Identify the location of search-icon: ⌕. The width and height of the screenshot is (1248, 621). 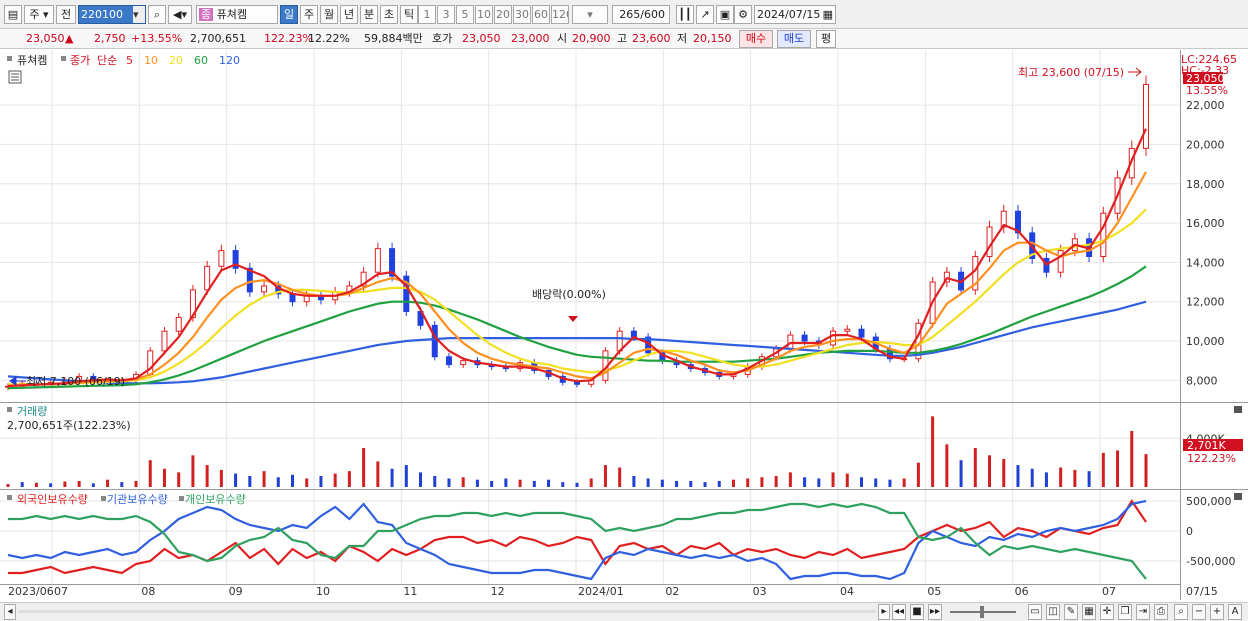
(157, 14).